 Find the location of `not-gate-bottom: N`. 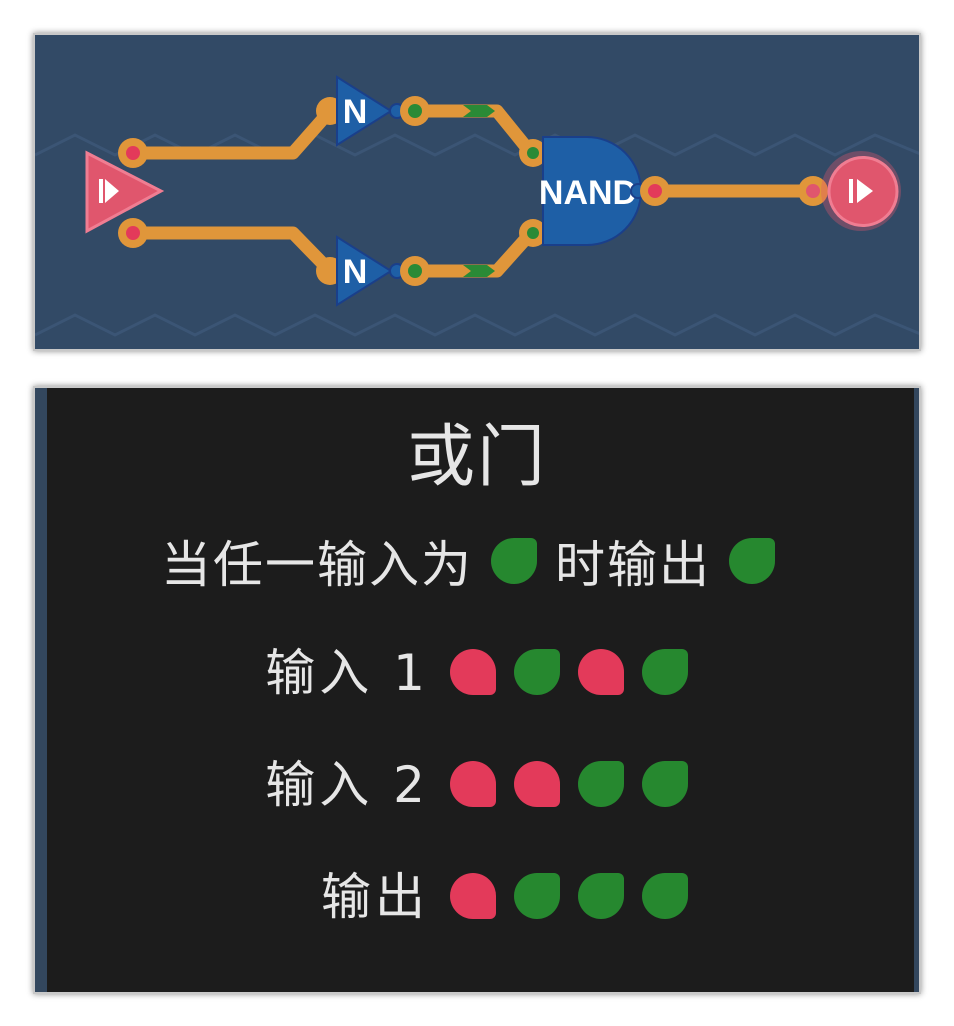

not-gate-bottom: N is located at coordinates (373, 271).